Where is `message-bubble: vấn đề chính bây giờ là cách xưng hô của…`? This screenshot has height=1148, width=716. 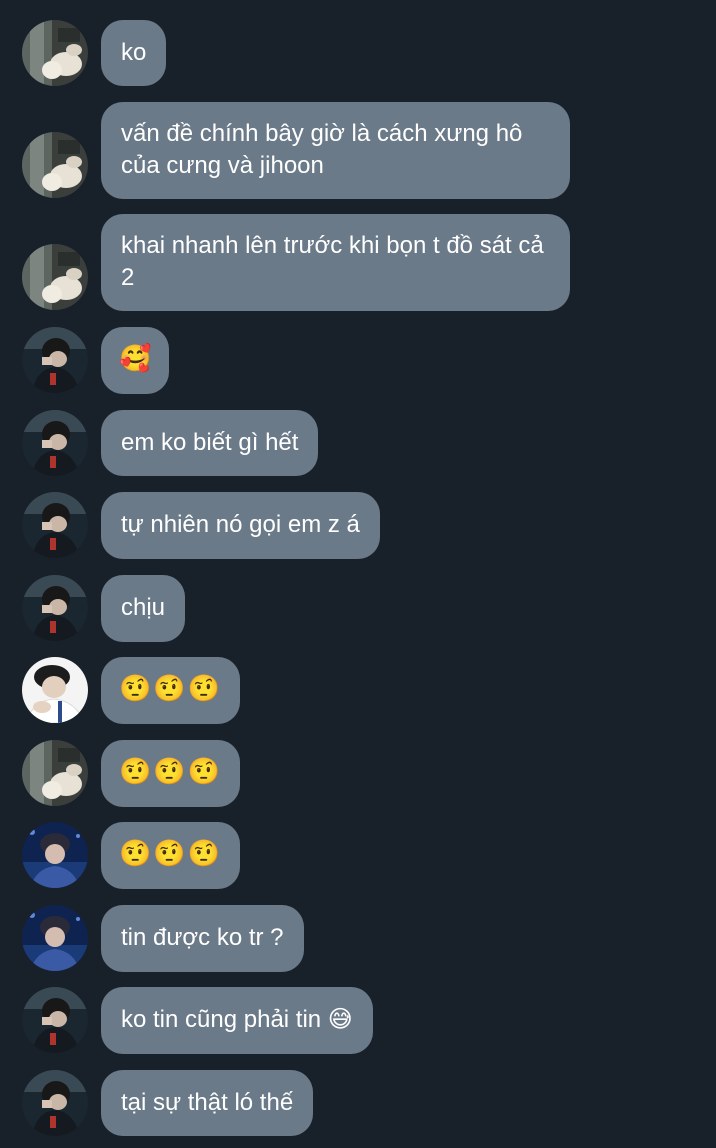
message-bubble: vấn đề chính bây giờ là cách xưng hô của… is located at coordinates (335, 150).